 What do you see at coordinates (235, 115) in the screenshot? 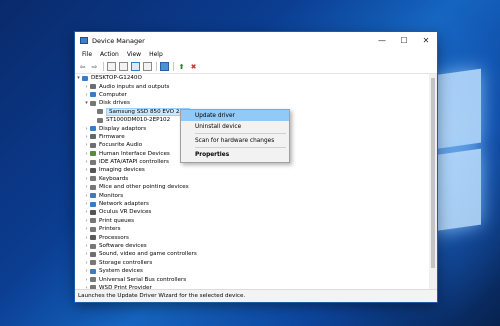
I see `menu-update-driver: Update driver` at bounding box center [235, 115].